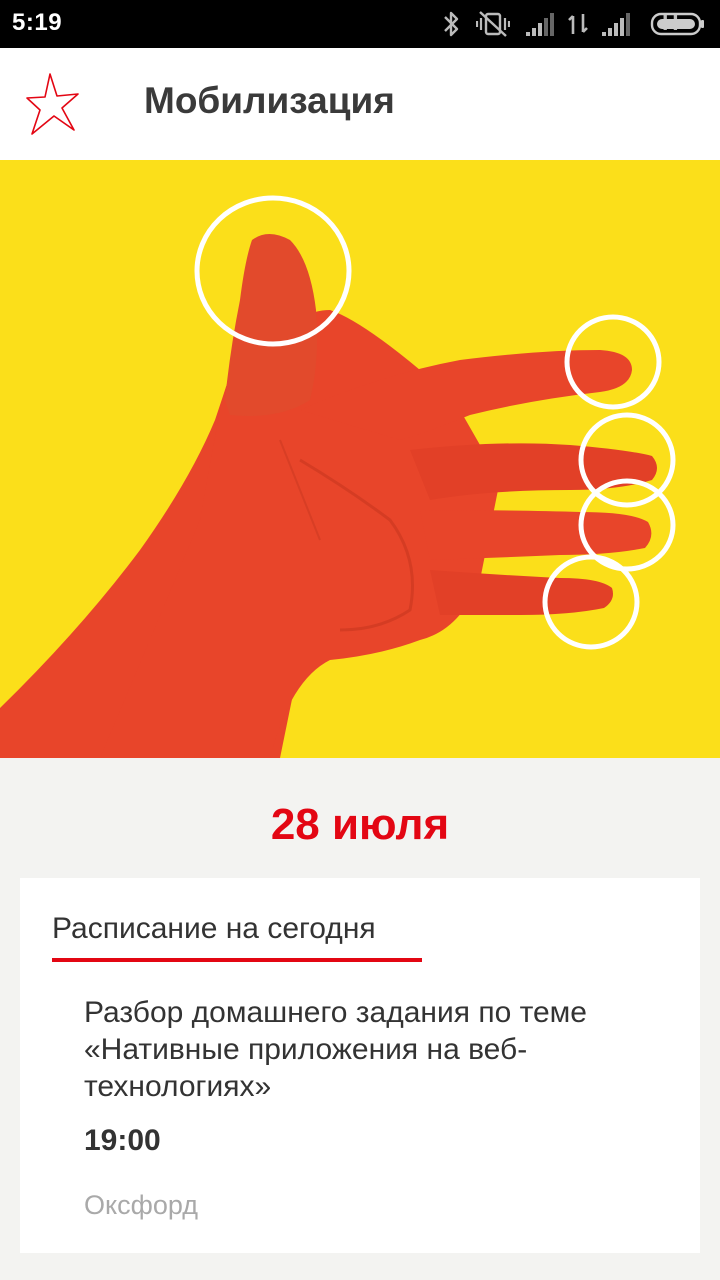 The height and width of the screenshot is (1280, 720). Describe the element at coordinates (269, 100) in the screenshot. I see `app-title: Мобилизация` at that location.